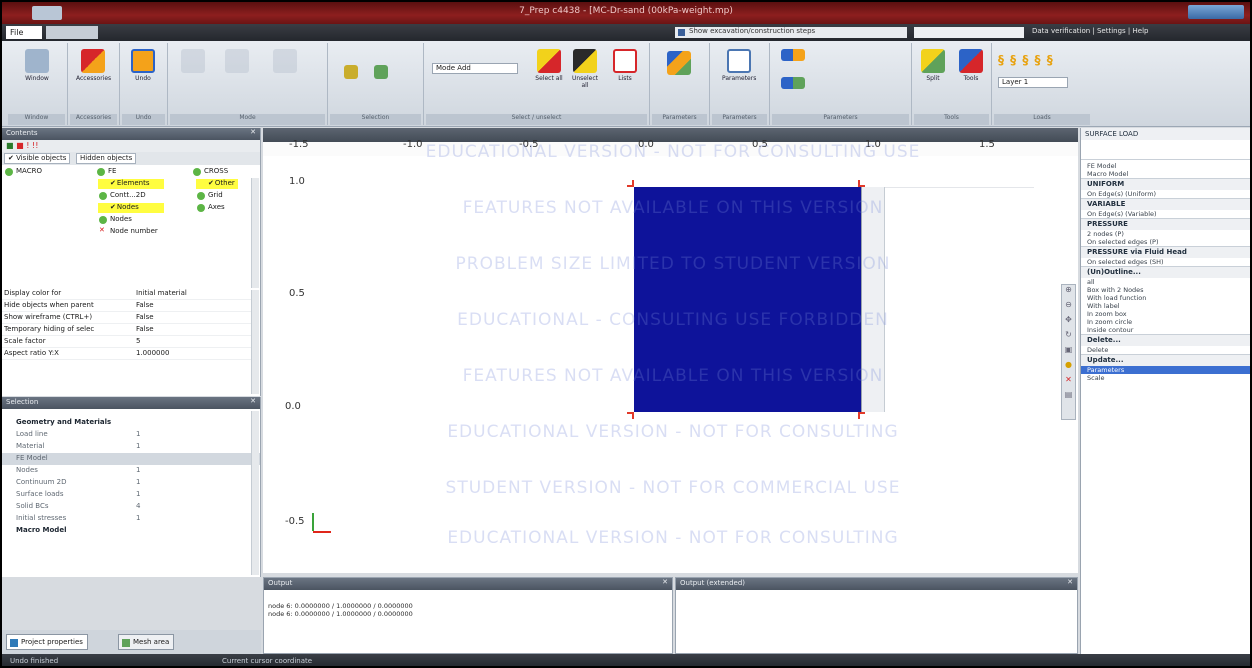  Describe the element at coordinates (625, 65) in the screenshot. I see `lists-button: Lists` at that location.